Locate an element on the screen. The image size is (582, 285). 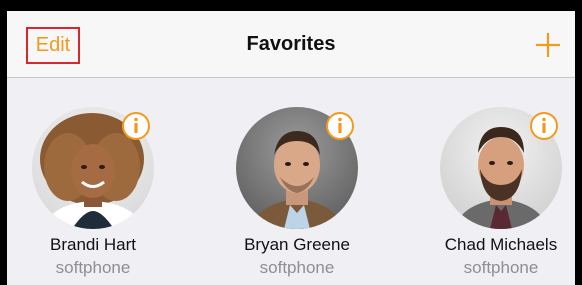
plus-icon is located at coordinates (548, 45).